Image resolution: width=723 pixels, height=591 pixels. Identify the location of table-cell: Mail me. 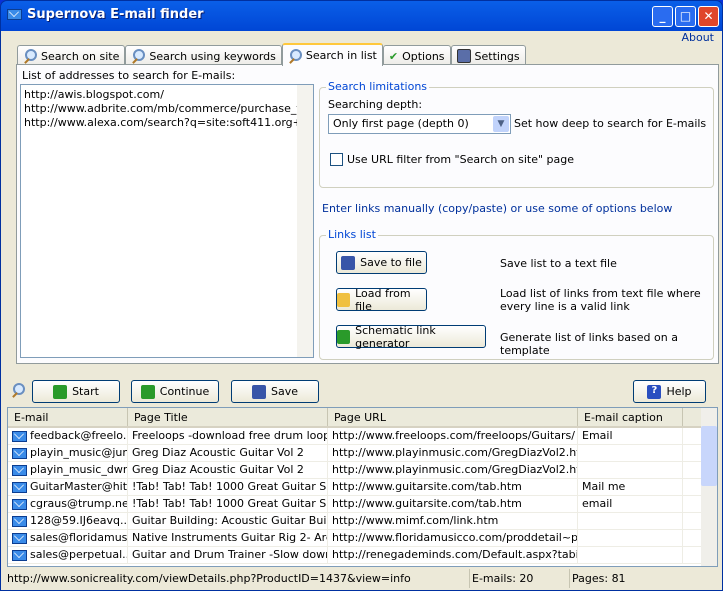
(630, 487).